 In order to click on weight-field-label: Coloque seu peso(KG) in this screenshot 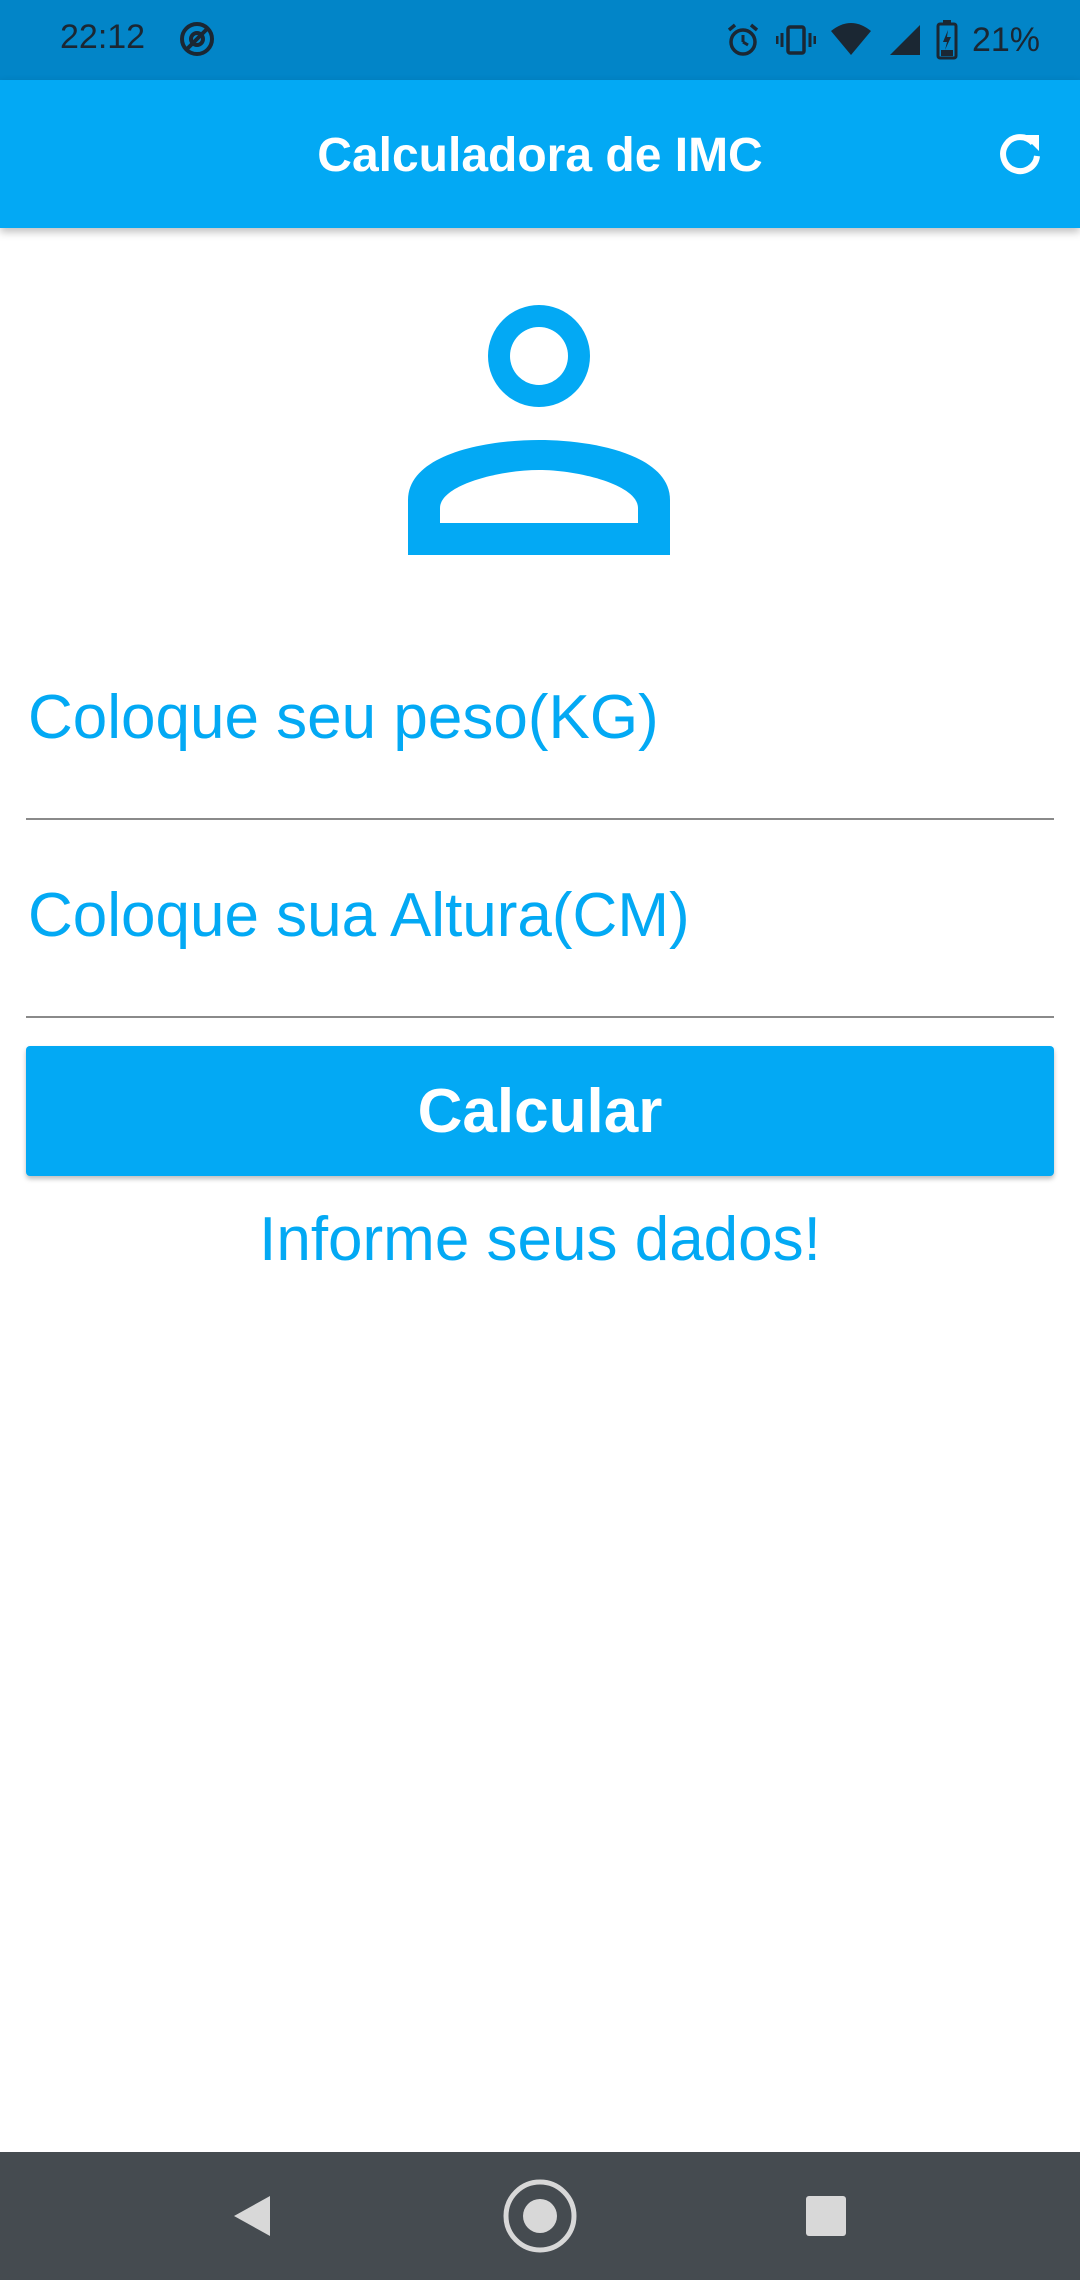, I will do `click(343, 717)`.